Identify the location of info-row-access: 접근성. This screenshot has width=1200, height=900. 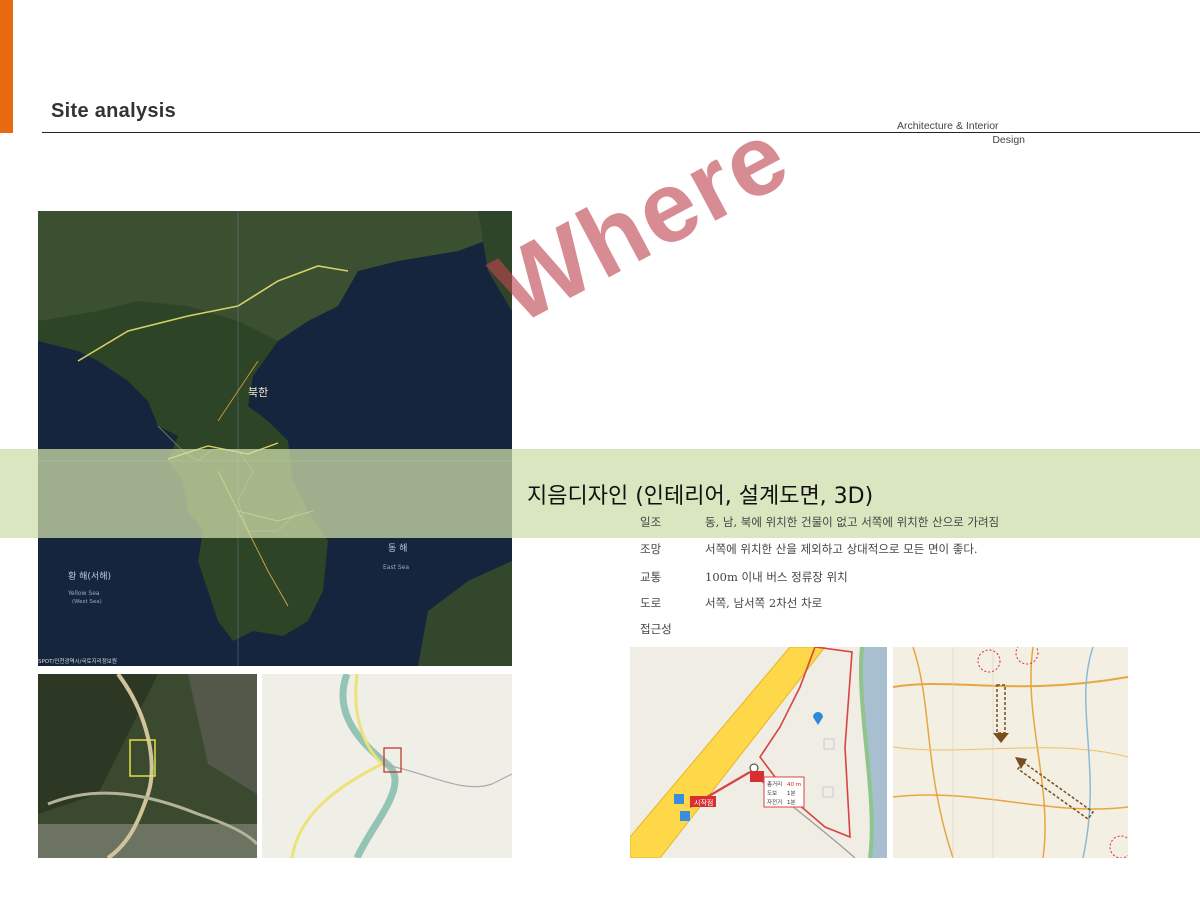
(672, 629).